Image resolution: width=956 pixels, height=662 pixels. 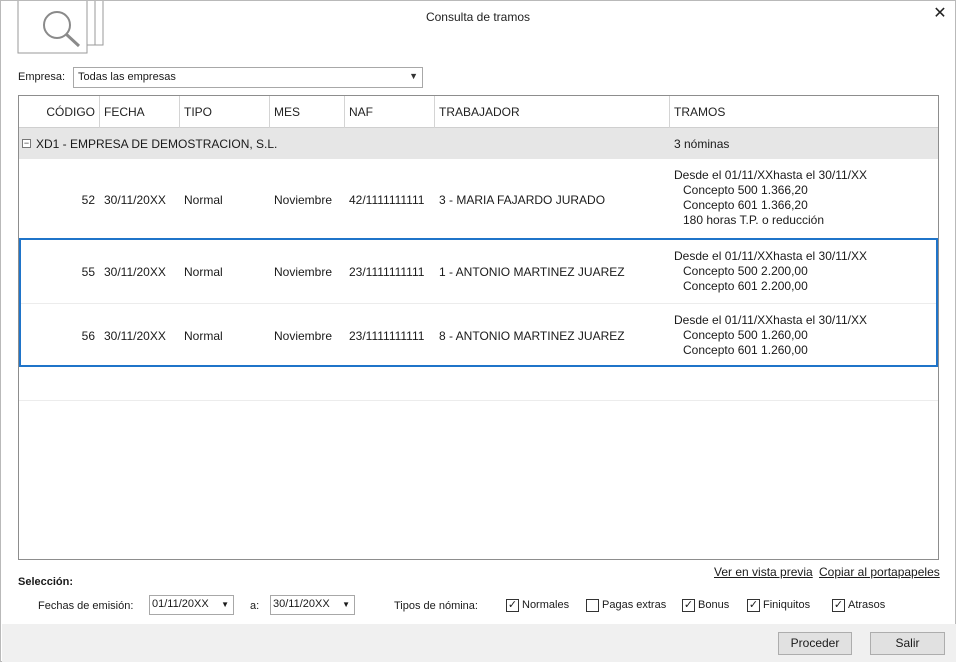 I want to click on tramo-line: Concepto 500 1.260,00, so click(x=745, y=335).